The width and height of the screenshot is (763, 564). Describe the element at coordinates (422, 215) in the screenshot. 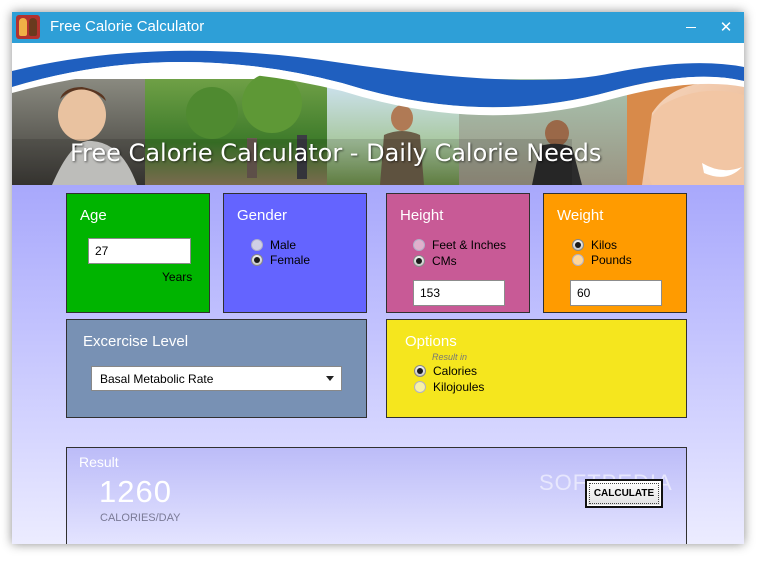

I see `height-title: Height` at that location.